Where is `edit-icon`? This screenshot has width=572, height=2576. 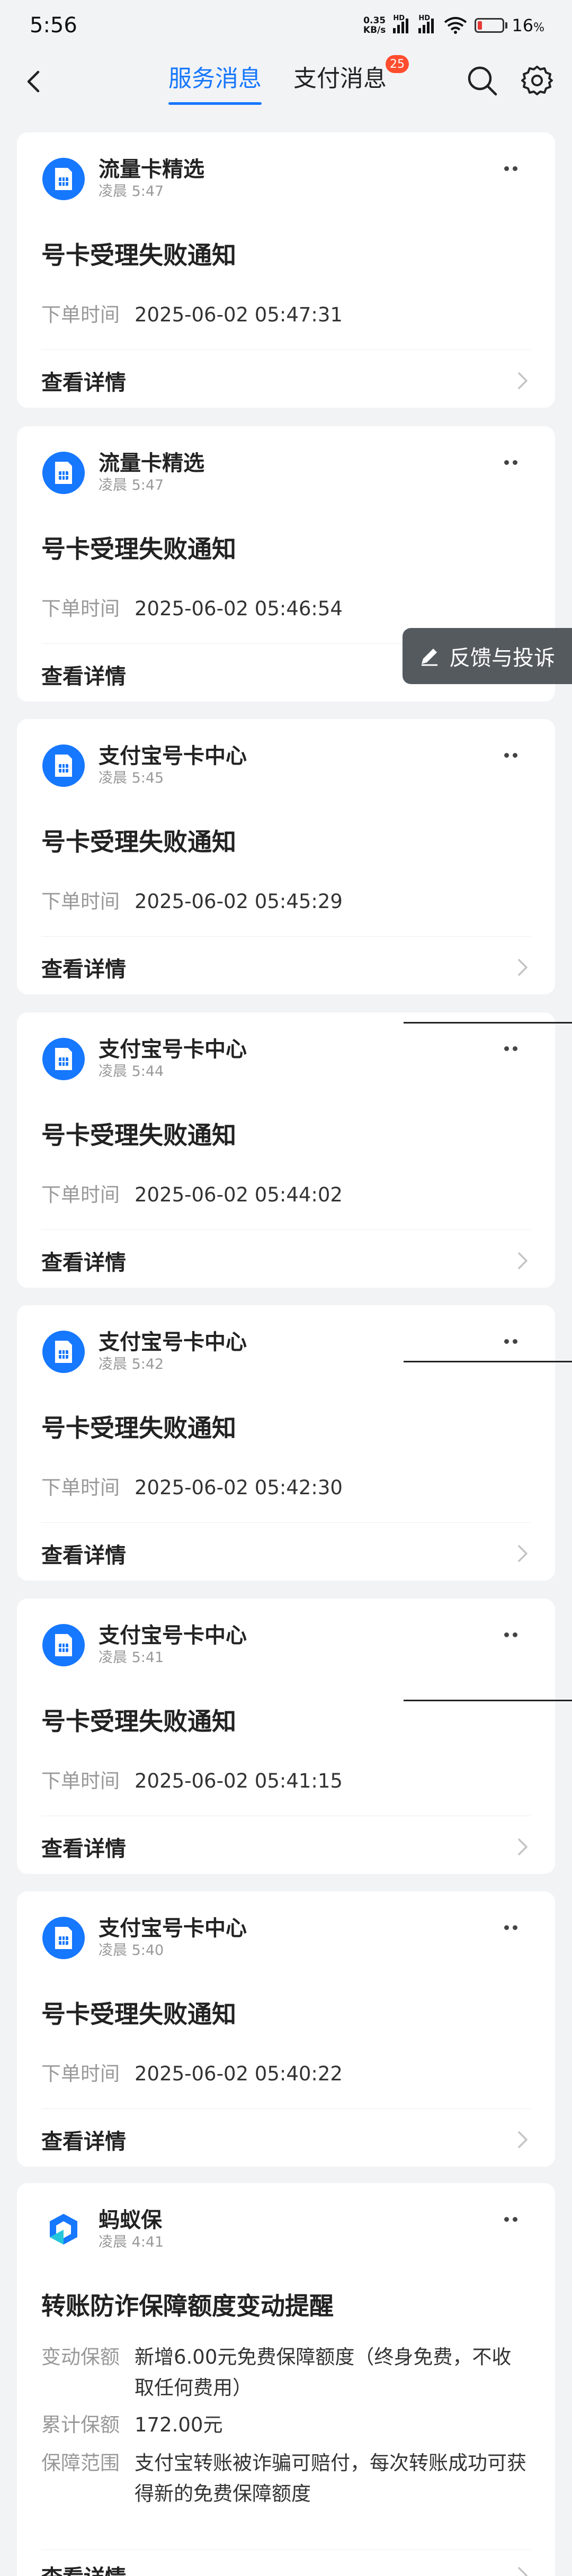 edit-icon is located at coordinates (430, 657).